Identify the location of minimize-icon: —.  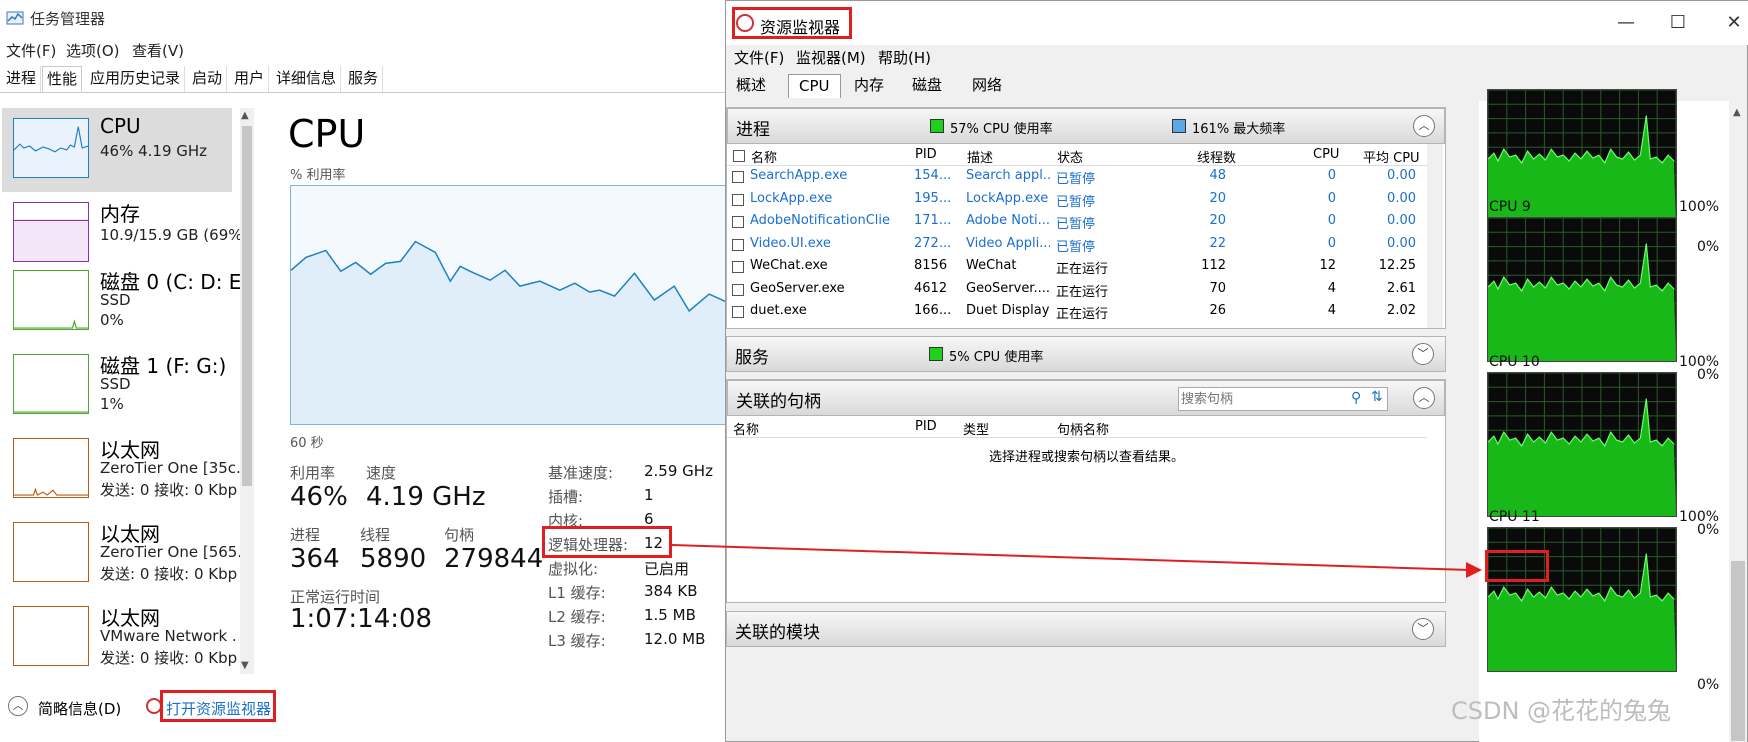
(1626, 23).